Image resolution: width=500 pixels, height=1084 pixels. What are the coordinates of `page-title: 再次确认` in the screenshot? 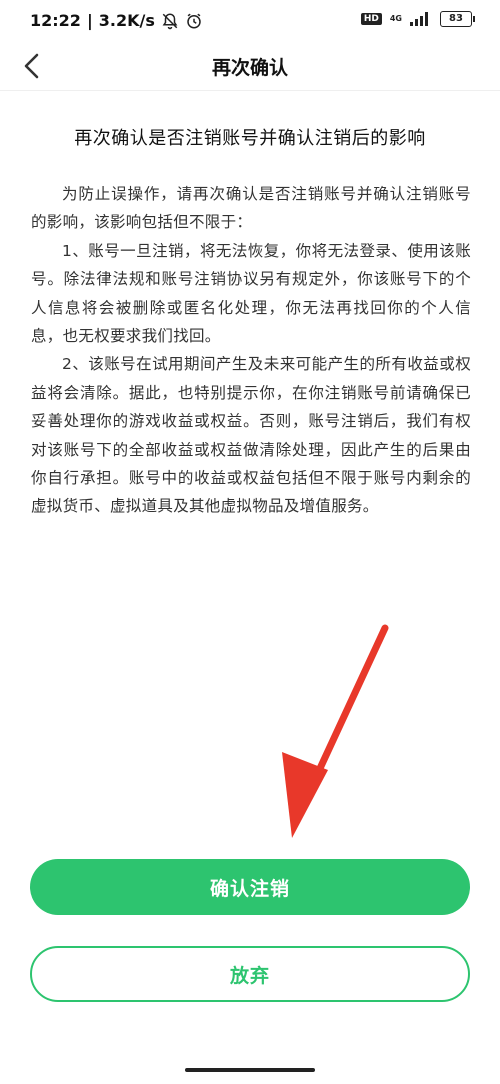 It's located at (249, 68).